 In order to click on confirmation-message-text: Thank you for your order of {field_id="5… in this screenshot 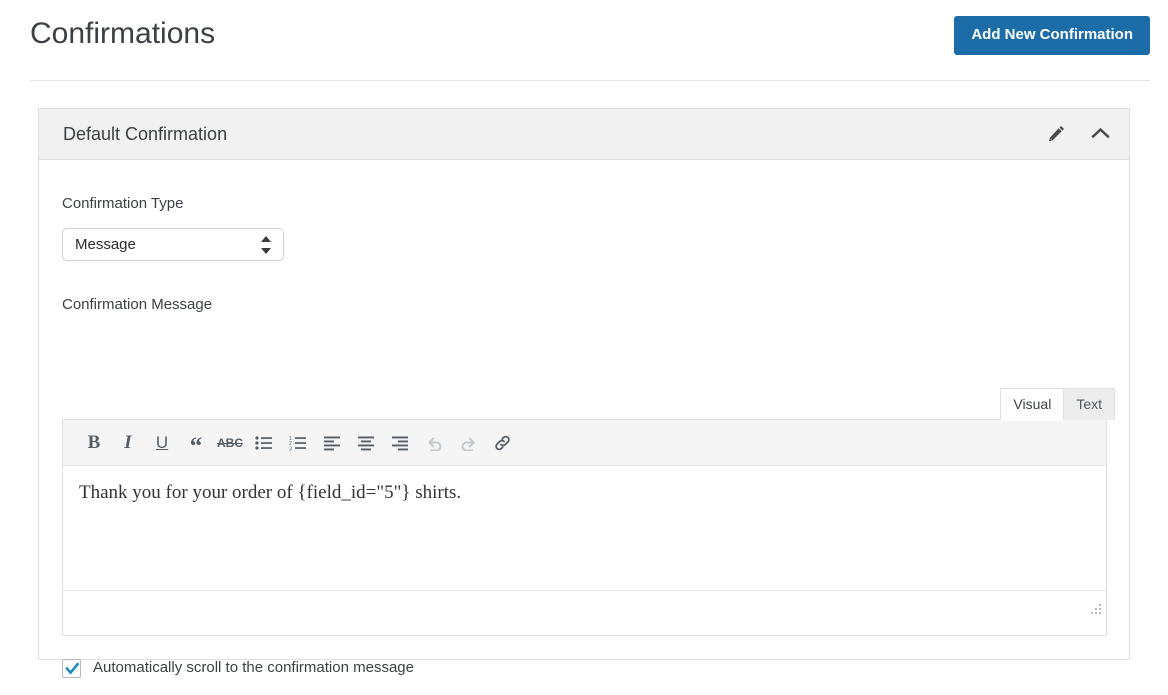, I will do `click(270, 492)`.